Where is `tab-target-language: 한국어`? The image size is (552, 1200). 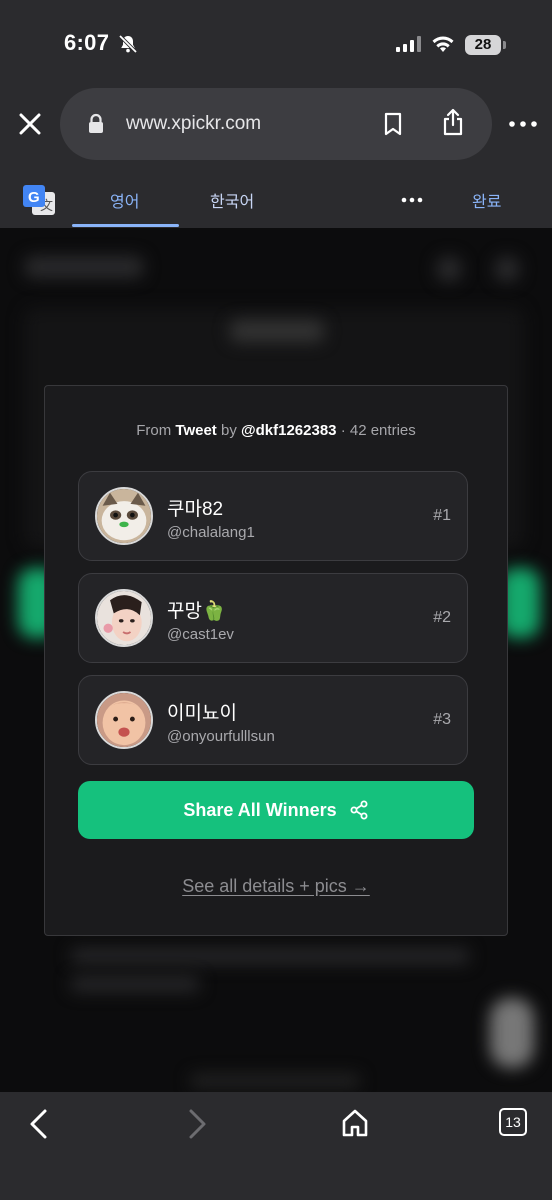
tab-target-language: 한국어 is located at coordinates (232, 200).